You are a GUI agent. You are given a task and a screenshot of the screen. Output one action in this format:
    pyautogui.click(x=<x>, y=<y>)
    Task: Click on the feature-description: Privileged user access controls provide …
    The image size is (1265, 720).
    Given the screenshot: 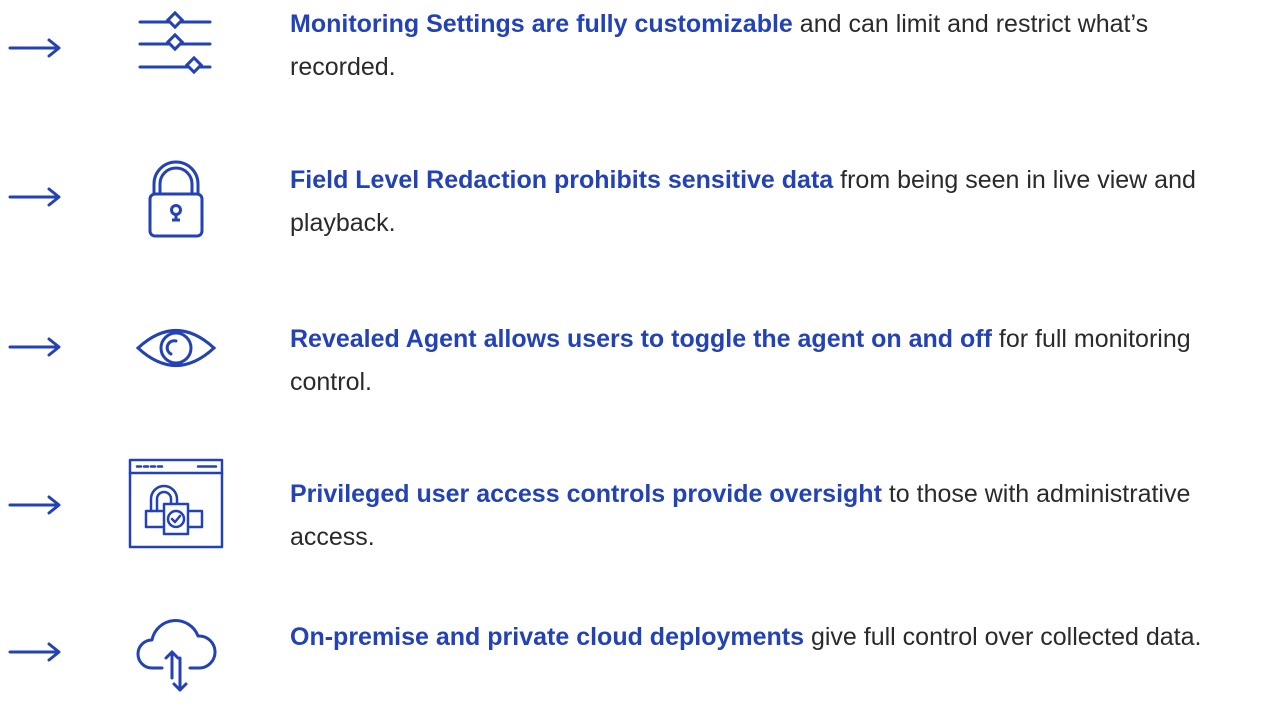 What is the action you would take?
    pyautogui.click(x=775, y=516)
    